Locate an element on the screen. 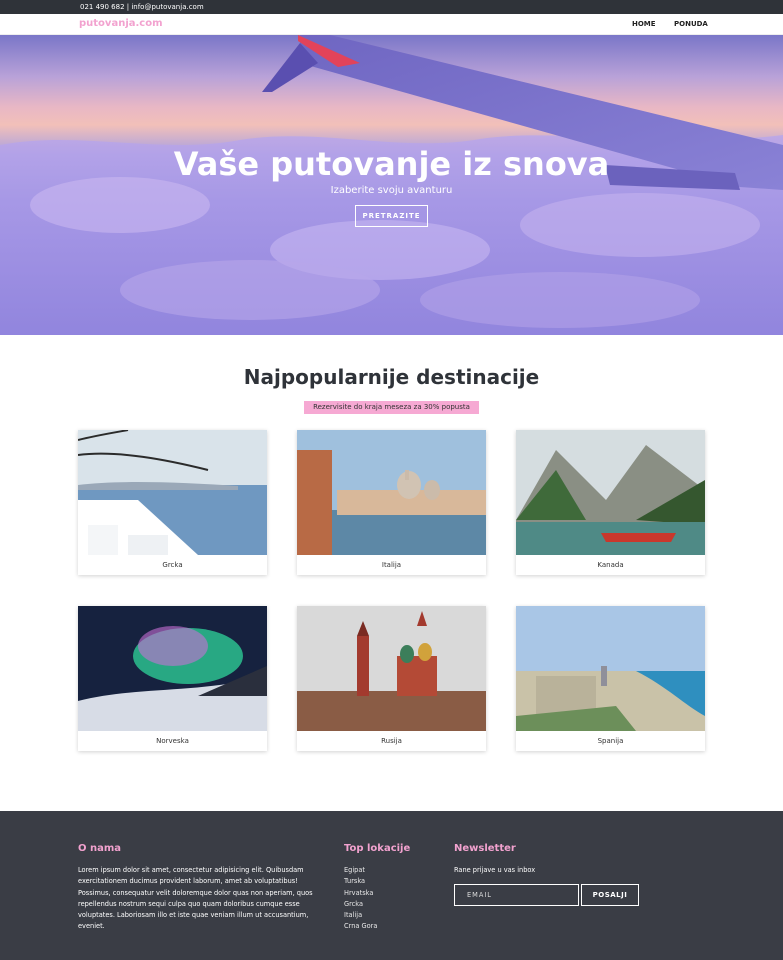  canada-image is located at coordinates (610, 492).